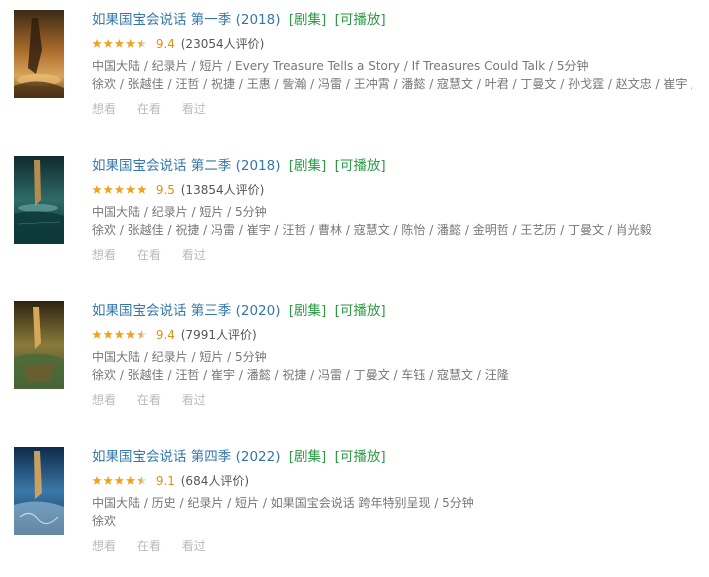 The image size is (709, 577). What do you see at coordinates (186, 20) in the screenshot?
I see `item-title: 如果国宝会说话 第一季 (2018)` at bounding box center [186, 20].